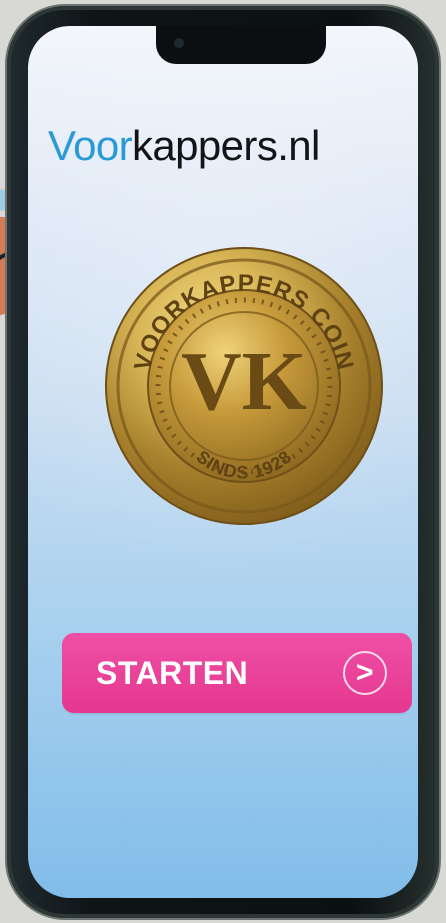 This screenshot has width=446, height=923. I want to click on arrow-symbol: >, so click(365, 672).